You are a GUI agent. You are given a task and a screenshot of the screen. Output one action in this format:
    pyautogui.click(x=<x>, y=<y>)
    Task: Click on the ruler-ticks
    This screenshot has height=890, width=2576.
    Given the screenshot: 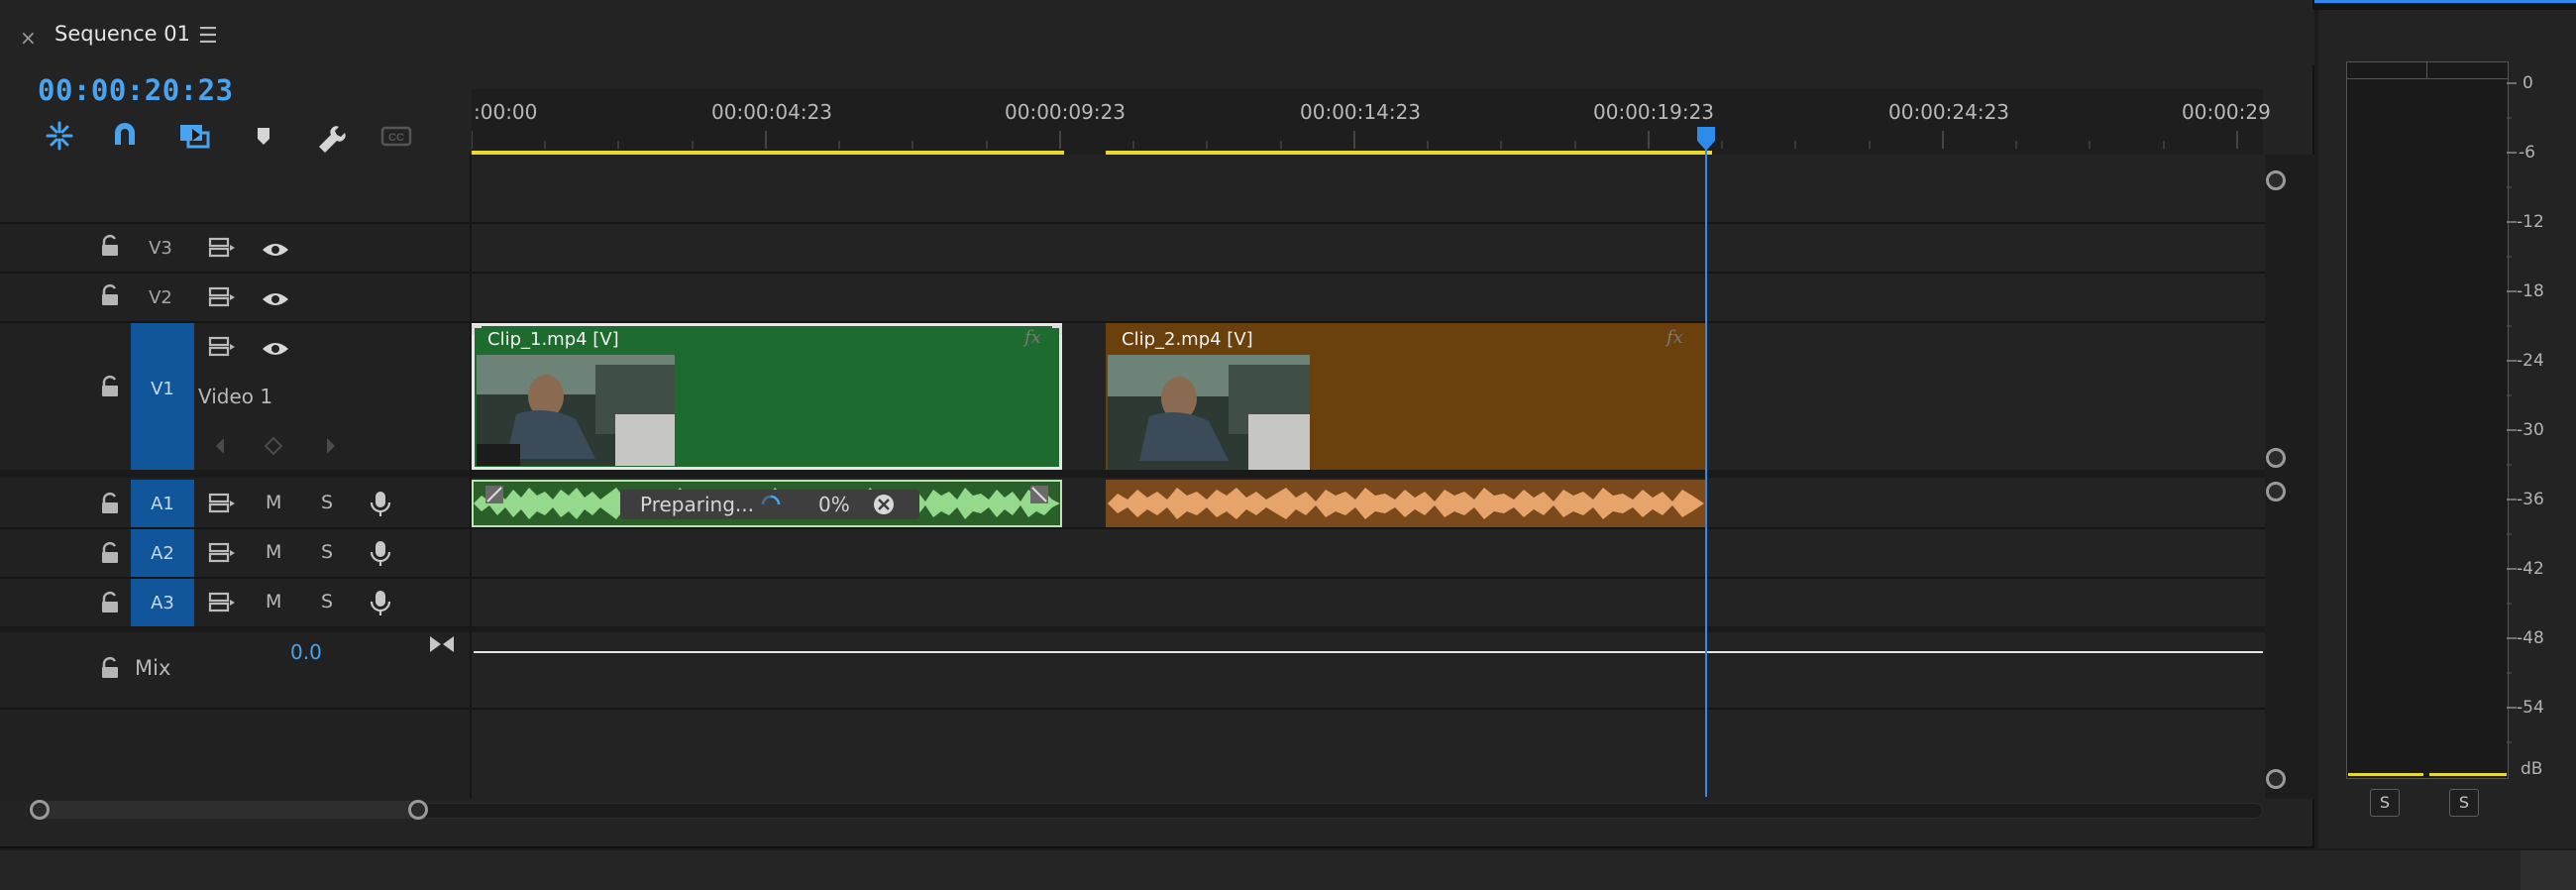 What is the action you would take?
    pyautogui.click(x=1355, y=143)
    